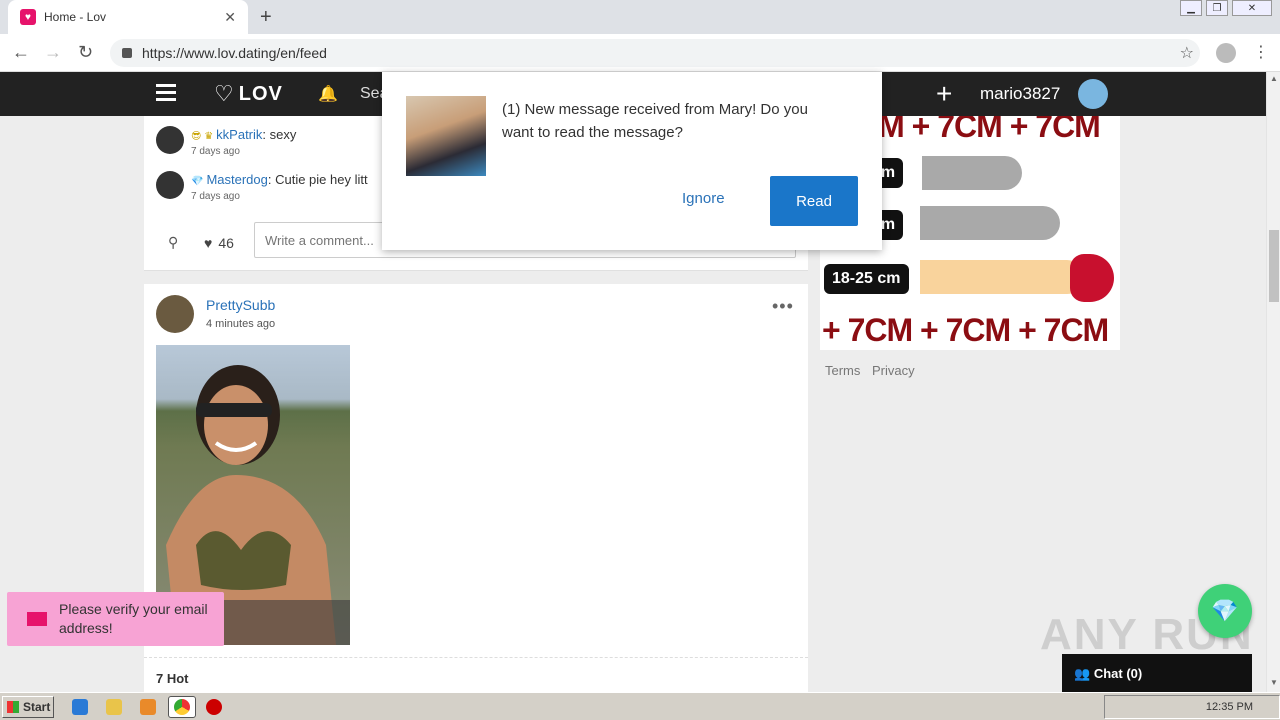  What do you see at coordinates (866, 279) in the screenshot?
I see `ad-size-pill: 18-25 cm` at bounding box center [866, 279].